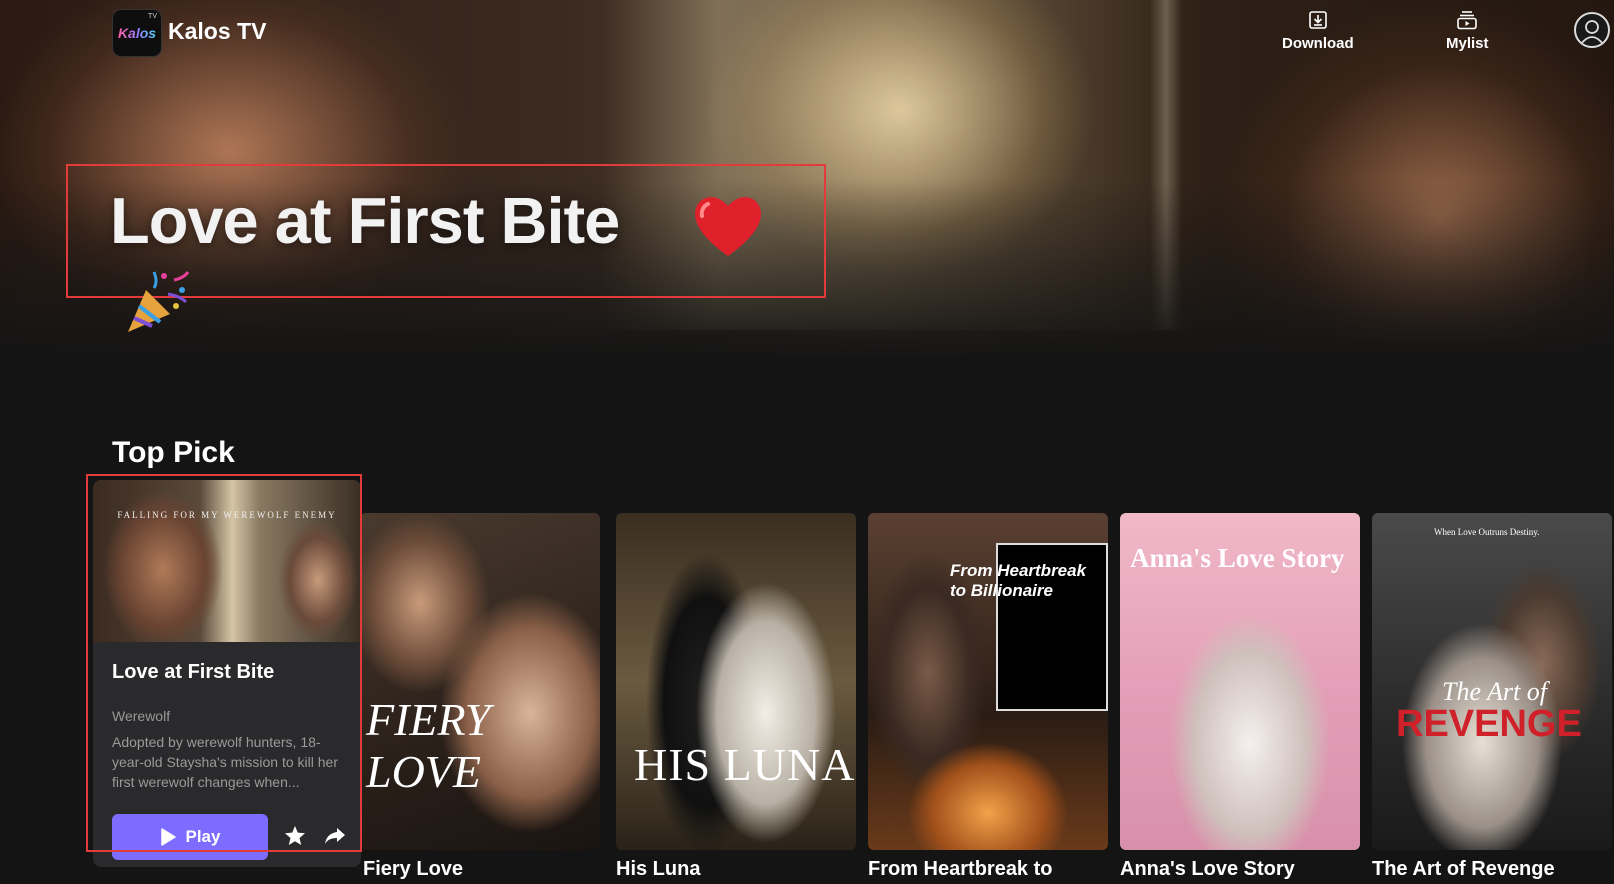 The width and height of the screenshot is (1614, 884). I want to click on poster-text-line: REVENGE, so click(1489, 724).